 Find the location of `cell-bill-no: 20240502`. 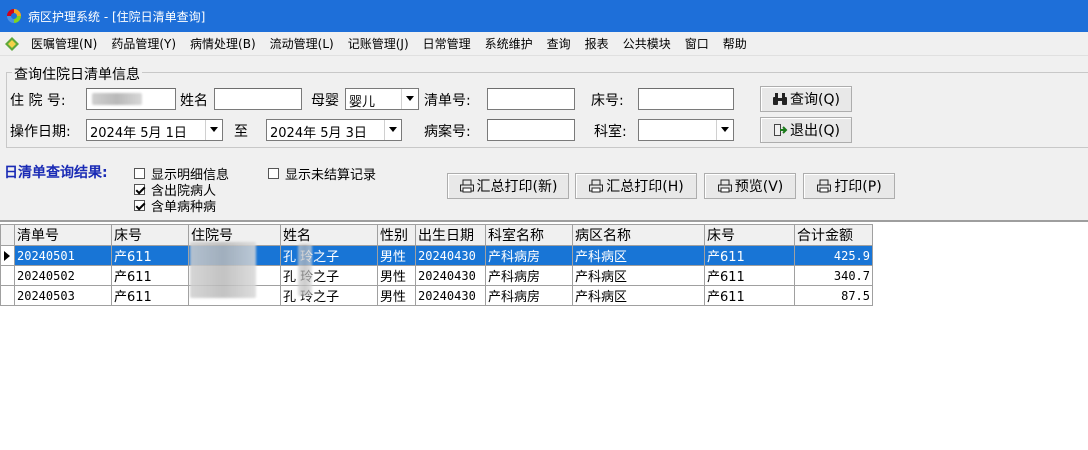

cell-bill-no: 20240502 is located at coordinates (63, 275).